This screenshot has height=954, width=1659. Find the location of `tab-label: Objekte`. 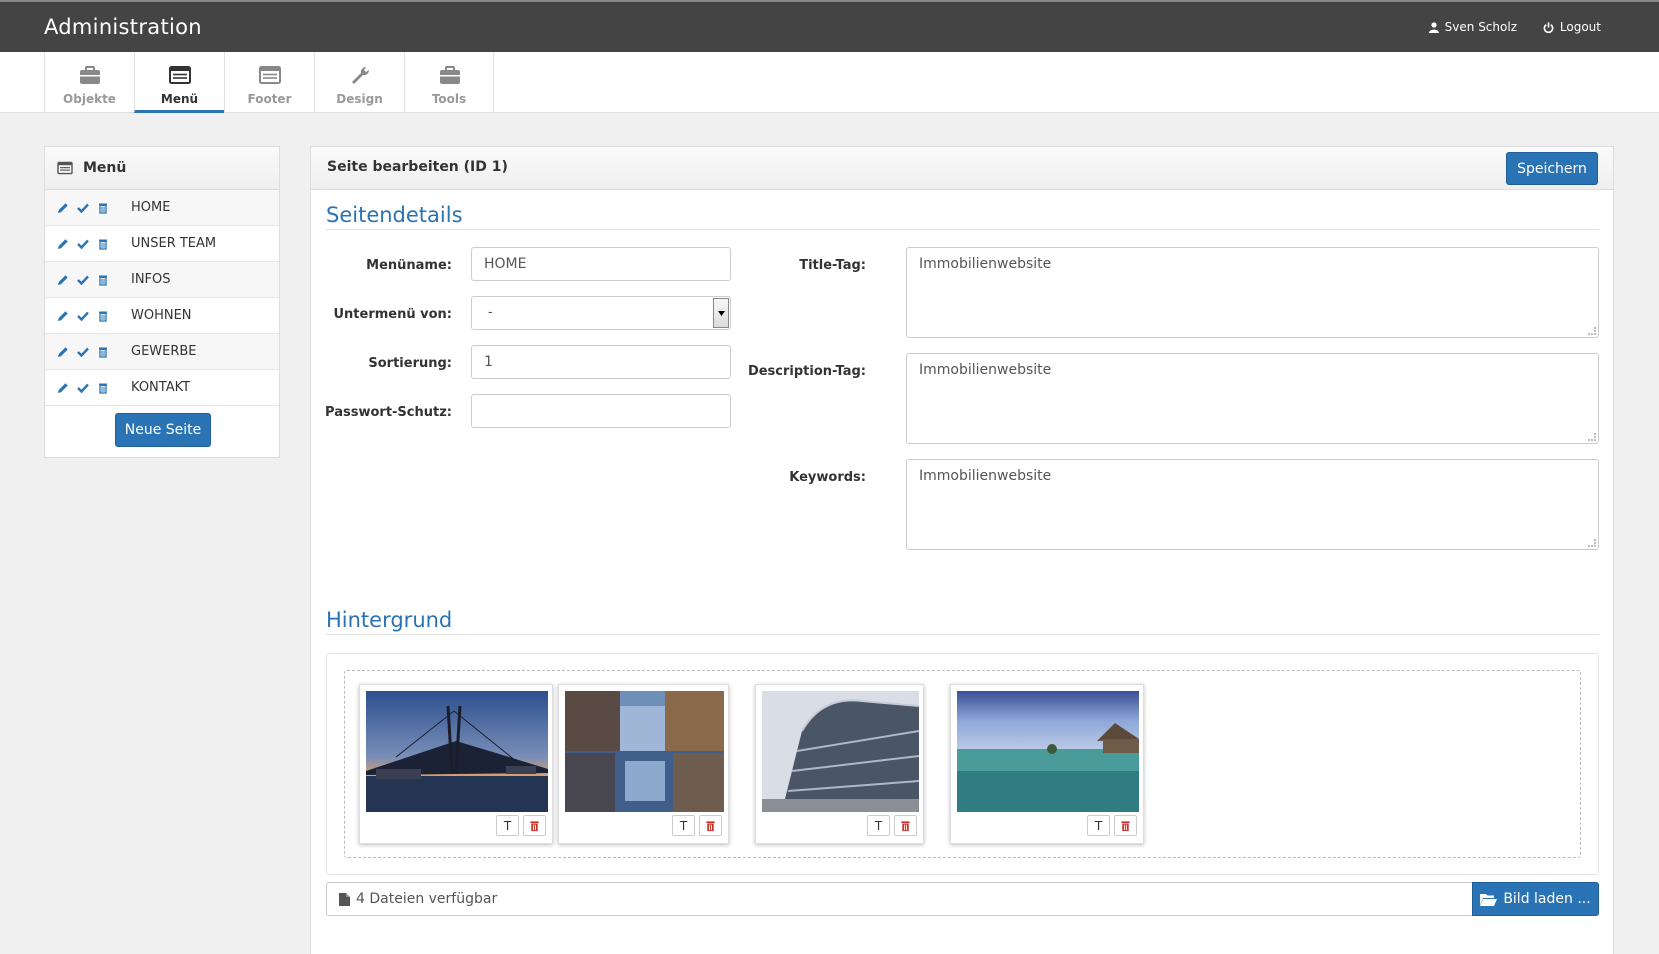

tab-label: Objekte is located at coordinates (89, 99).